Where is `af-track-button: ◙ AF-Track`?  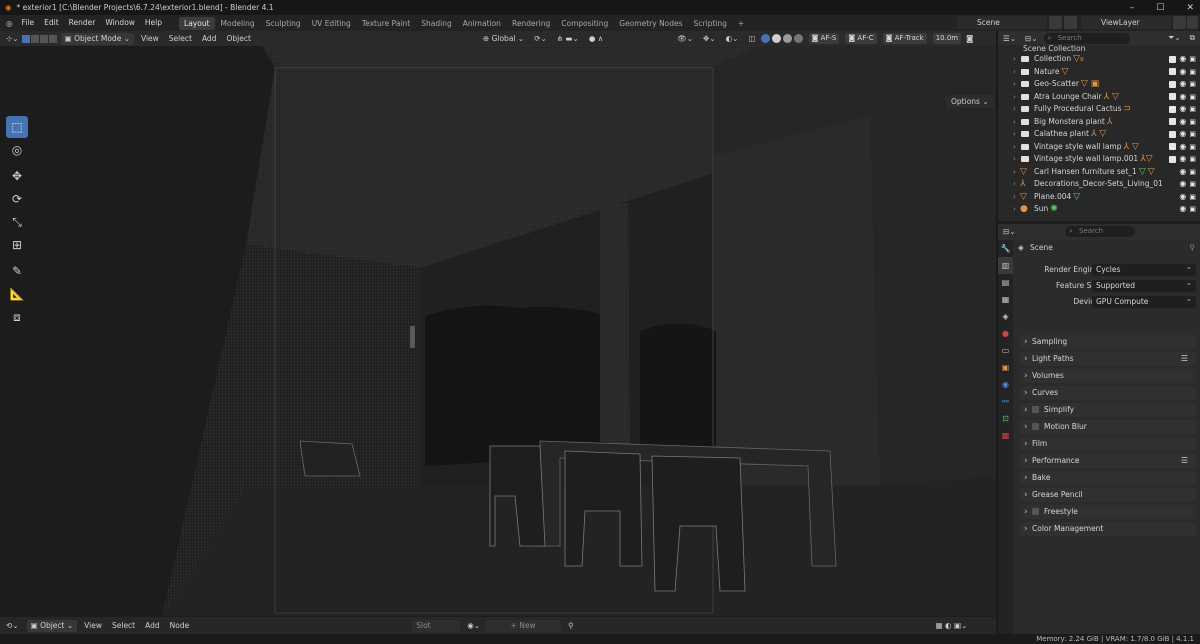 af-track-button: ◙ AF-Track is located at coordinates (904, 38).